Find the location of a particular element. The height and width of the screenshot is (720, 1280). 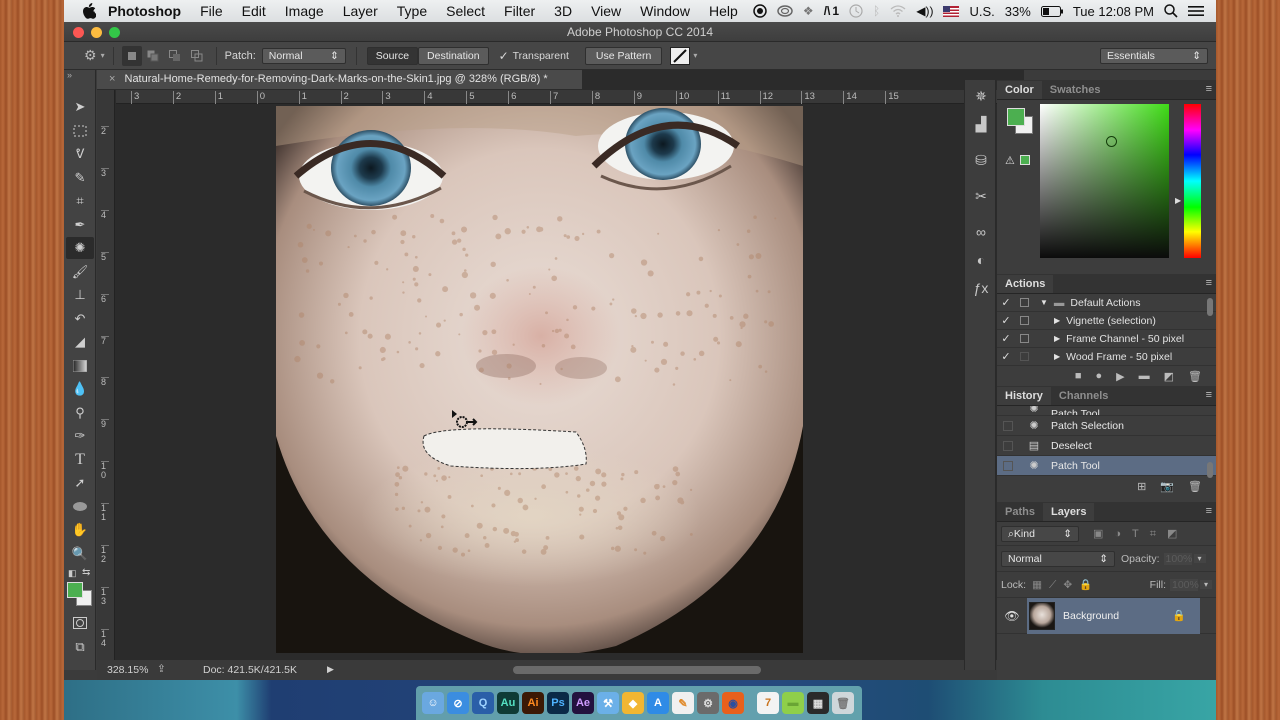

history-item-selected: ✺ Patch Tool is located at coordinates (1106, 466).